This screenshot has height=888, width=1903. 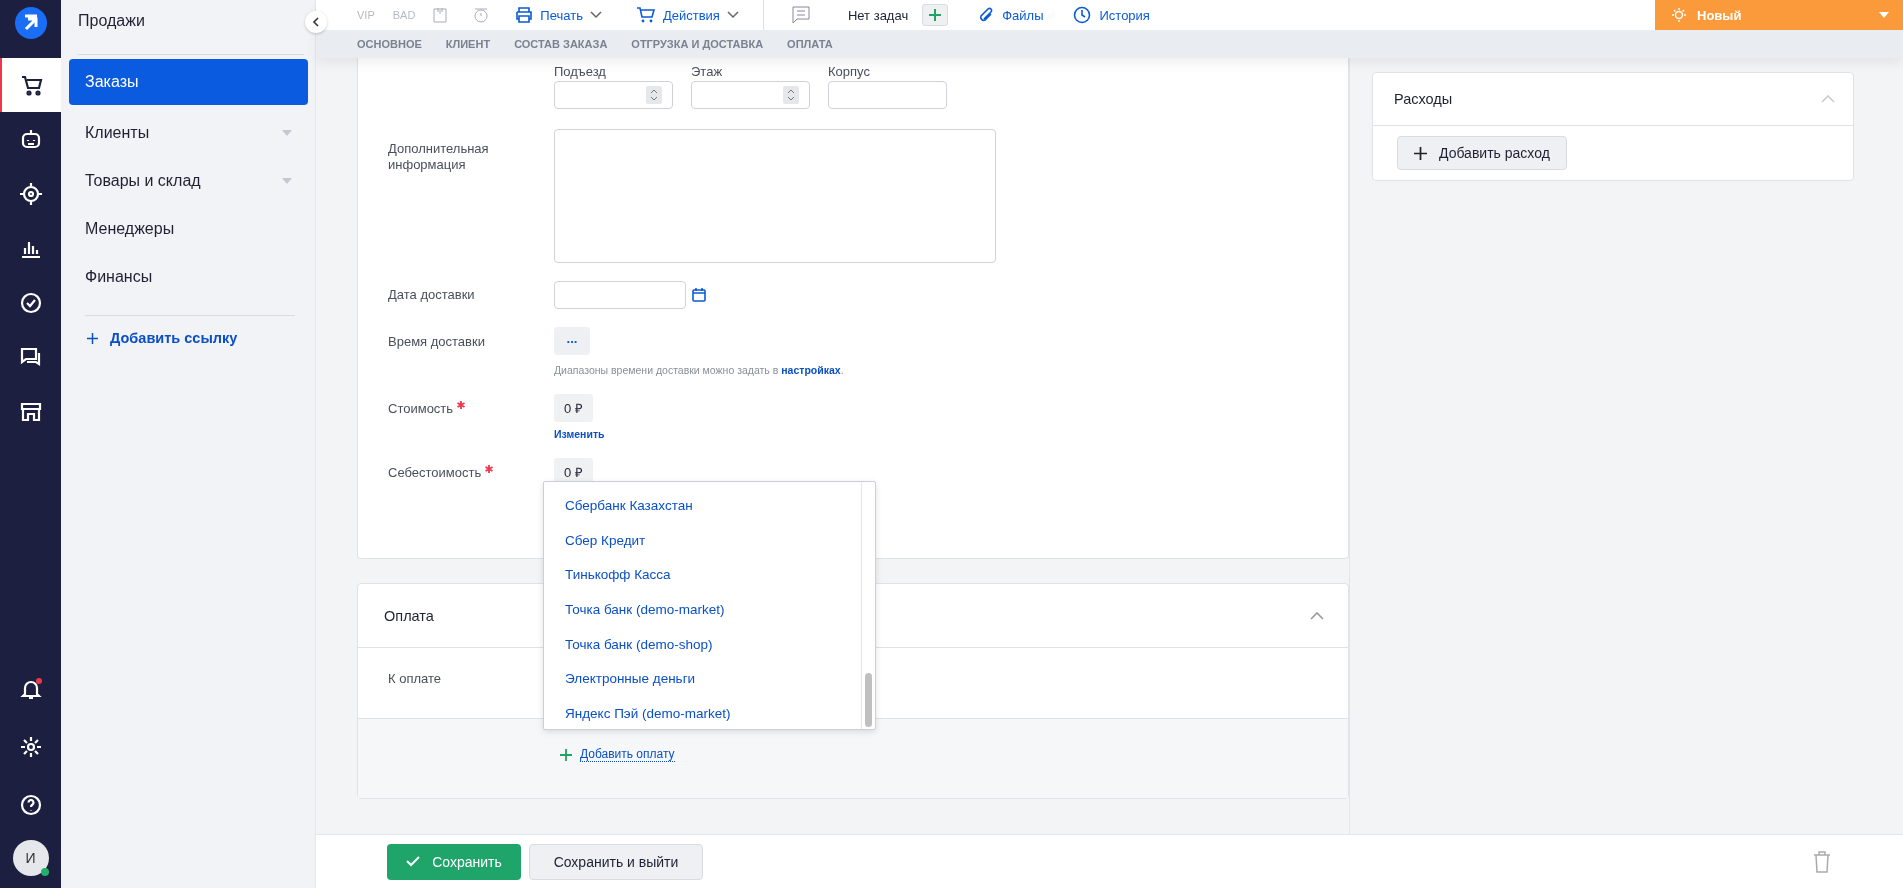 I want to click on history-link: История, so click(x=1111, y=15).